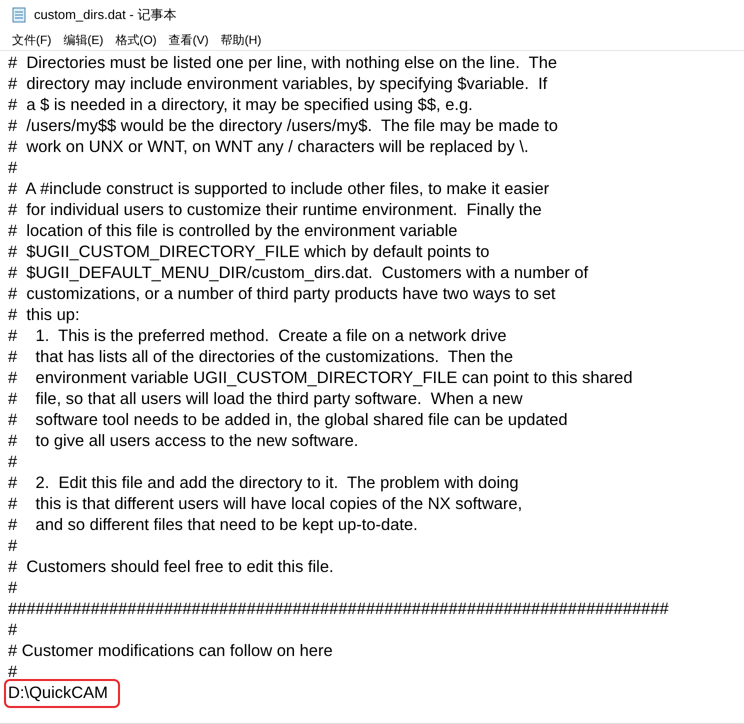  What do you see at coordinates (278, 84) in the screenshot?
I see `text-line: # directory may include environment variables, by specifying $variable. If` at bounding box center [278, 84].